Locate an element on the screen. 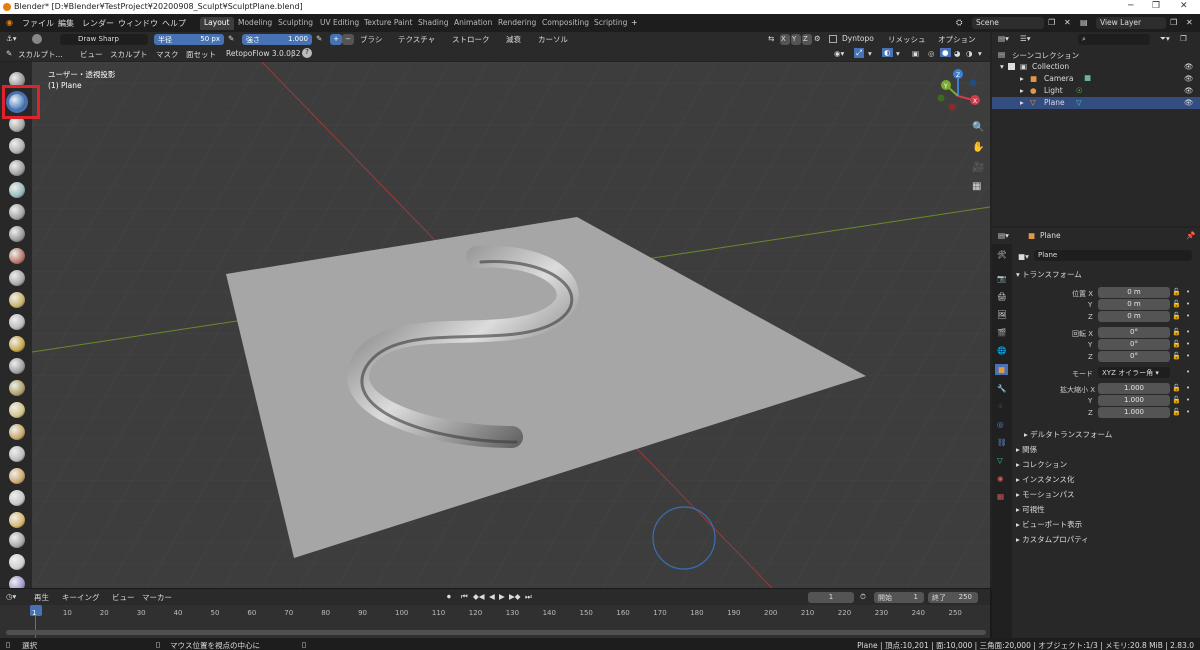  minimize-icon: ─ is located at coordinates (1130, 6).